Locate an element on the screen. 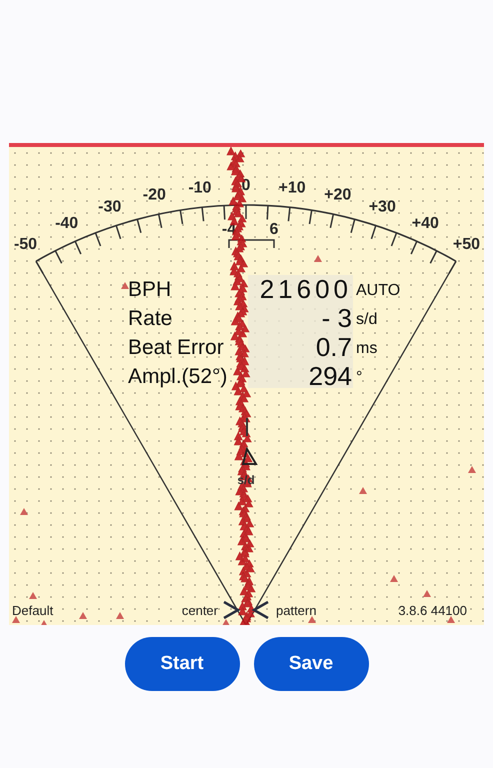 The width and height of the screenshot is (493, 768). scale-label: +50 is located at coordinates (466, 245).